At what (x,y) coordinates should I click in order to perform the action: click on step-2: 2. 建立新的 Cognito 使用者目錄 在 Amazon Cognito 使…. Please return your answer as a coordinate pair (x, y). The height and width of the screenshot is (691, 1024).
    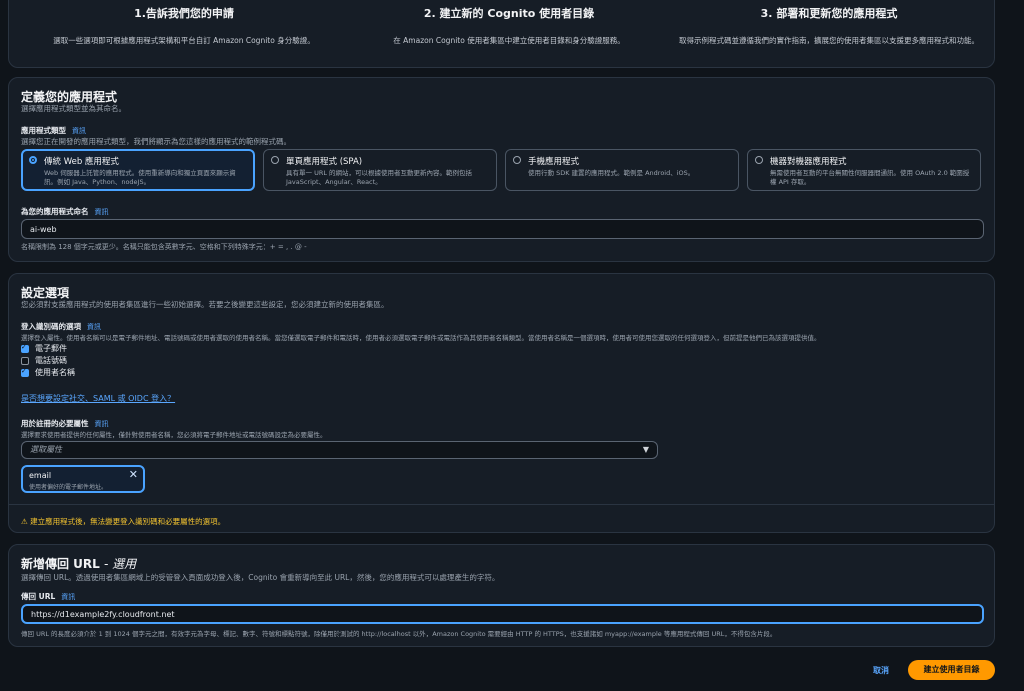
    Looking at the image, I should click on (509, 25).